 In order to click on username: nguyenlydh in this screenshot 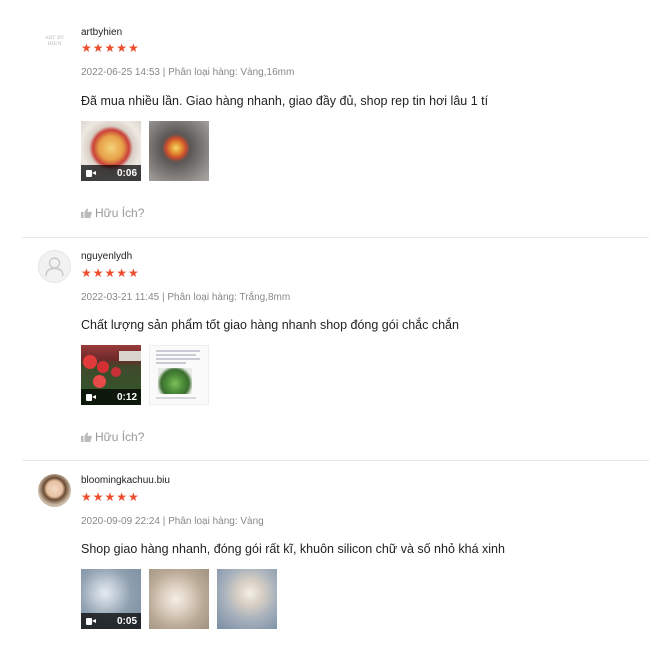, I will do `click(106, 256)`.